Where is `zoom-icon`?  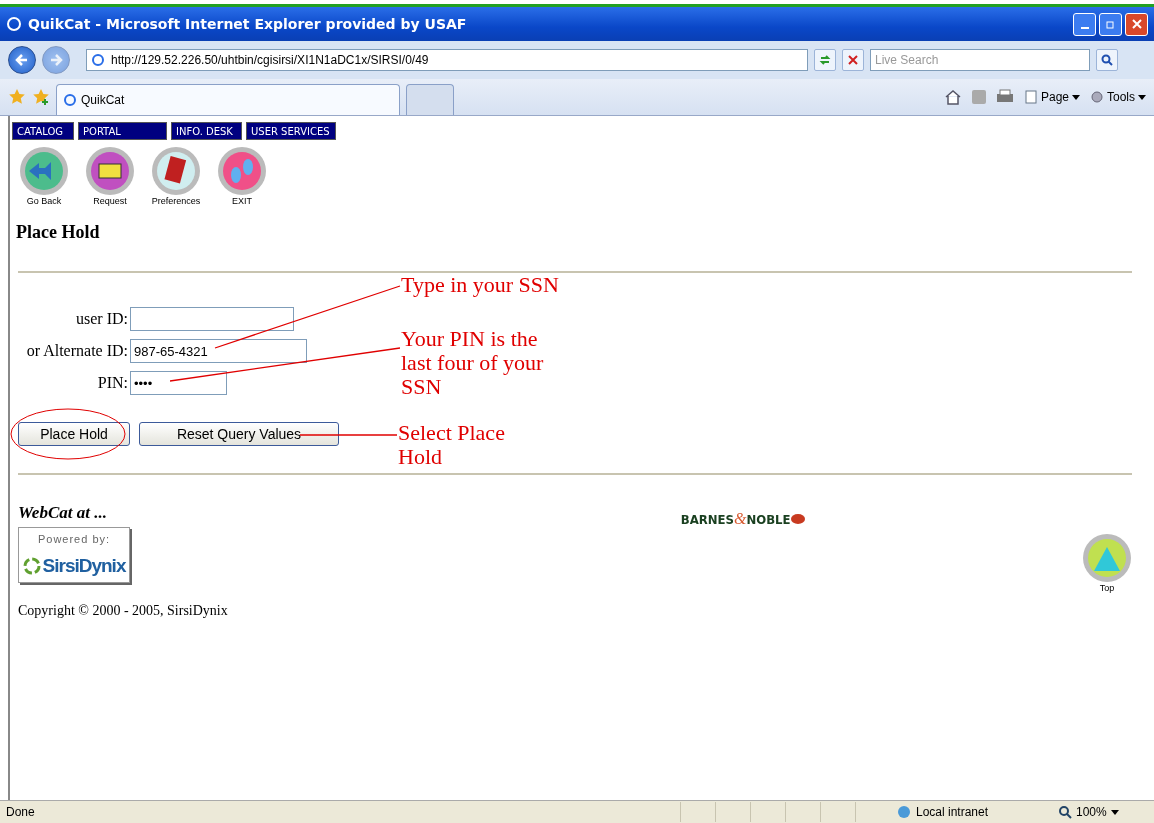
zoom-icon is located at coordinates (1065, 812).